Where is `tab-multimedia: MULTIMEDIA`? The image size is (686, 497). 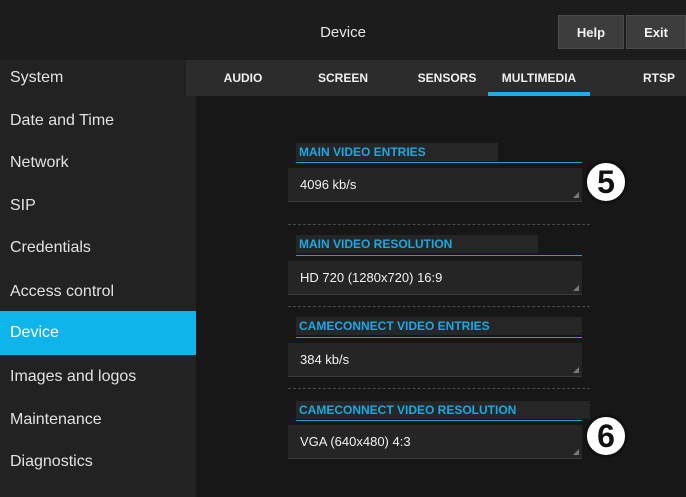 tab-multimedia: MULTIMEDIA is located at coordinates (539, 78).